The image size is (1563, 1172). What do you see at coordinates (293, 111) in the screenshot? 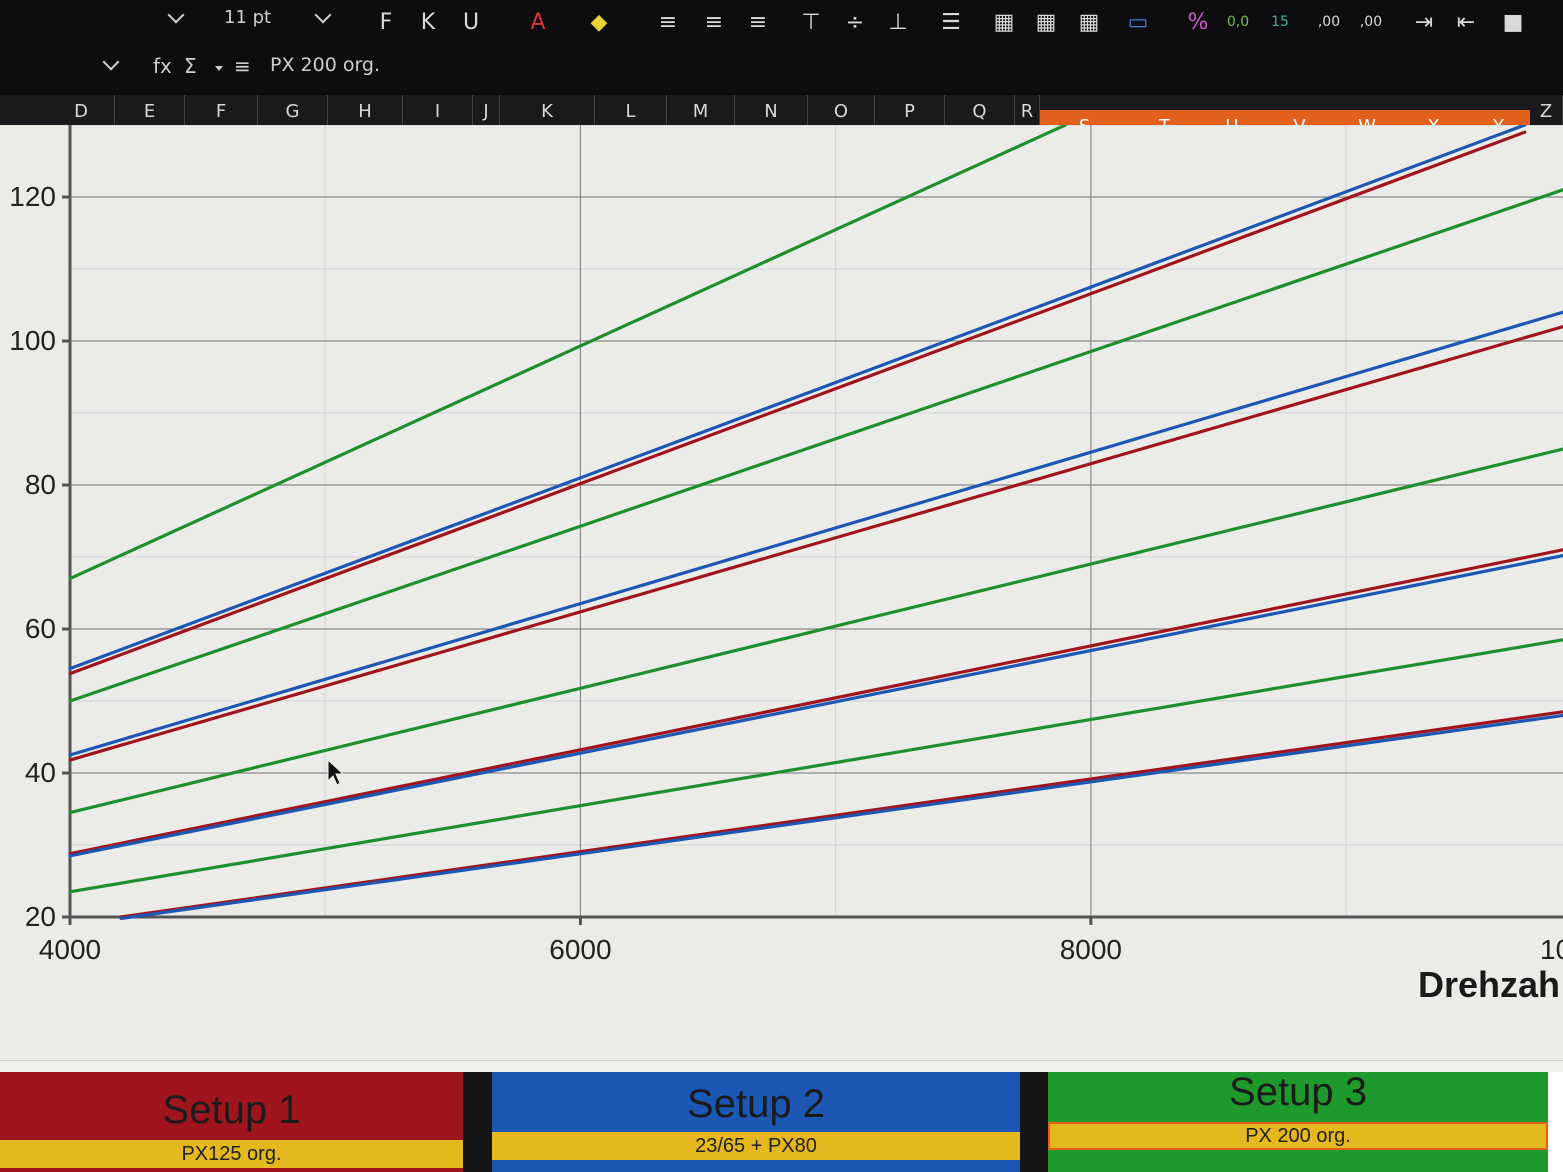
I see `column-header-g: G` at bounding box center [293, 111].